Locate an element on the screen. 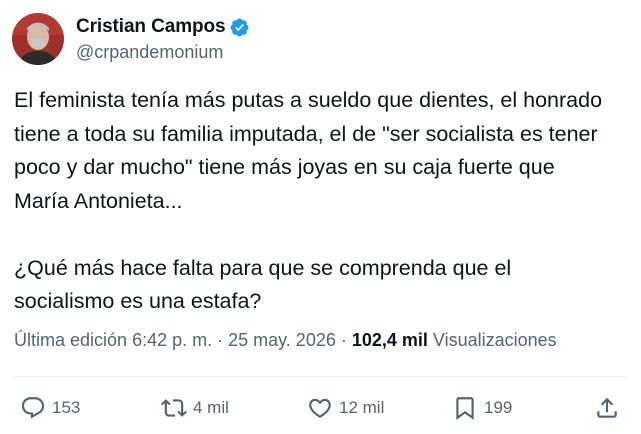 The height and width of the screenshot is (434, 641). avatar is located at coordinates (38, 39).